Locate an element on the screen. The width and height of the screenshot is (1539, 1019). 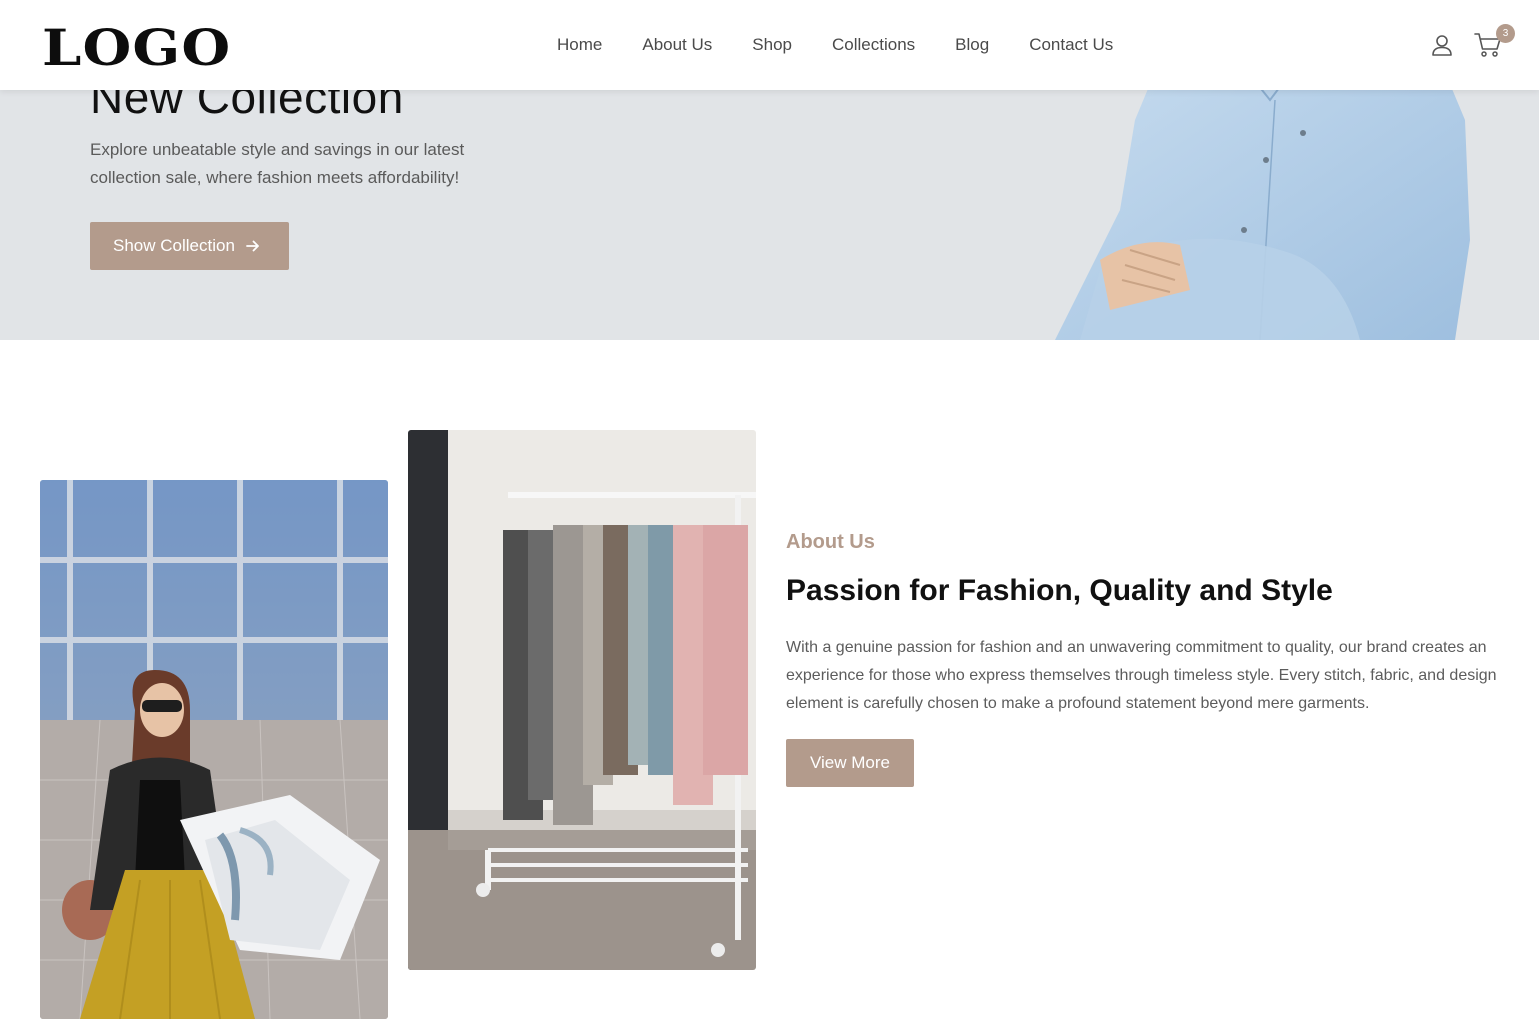
view-more-button: View More is located at coordinates (850, 763).